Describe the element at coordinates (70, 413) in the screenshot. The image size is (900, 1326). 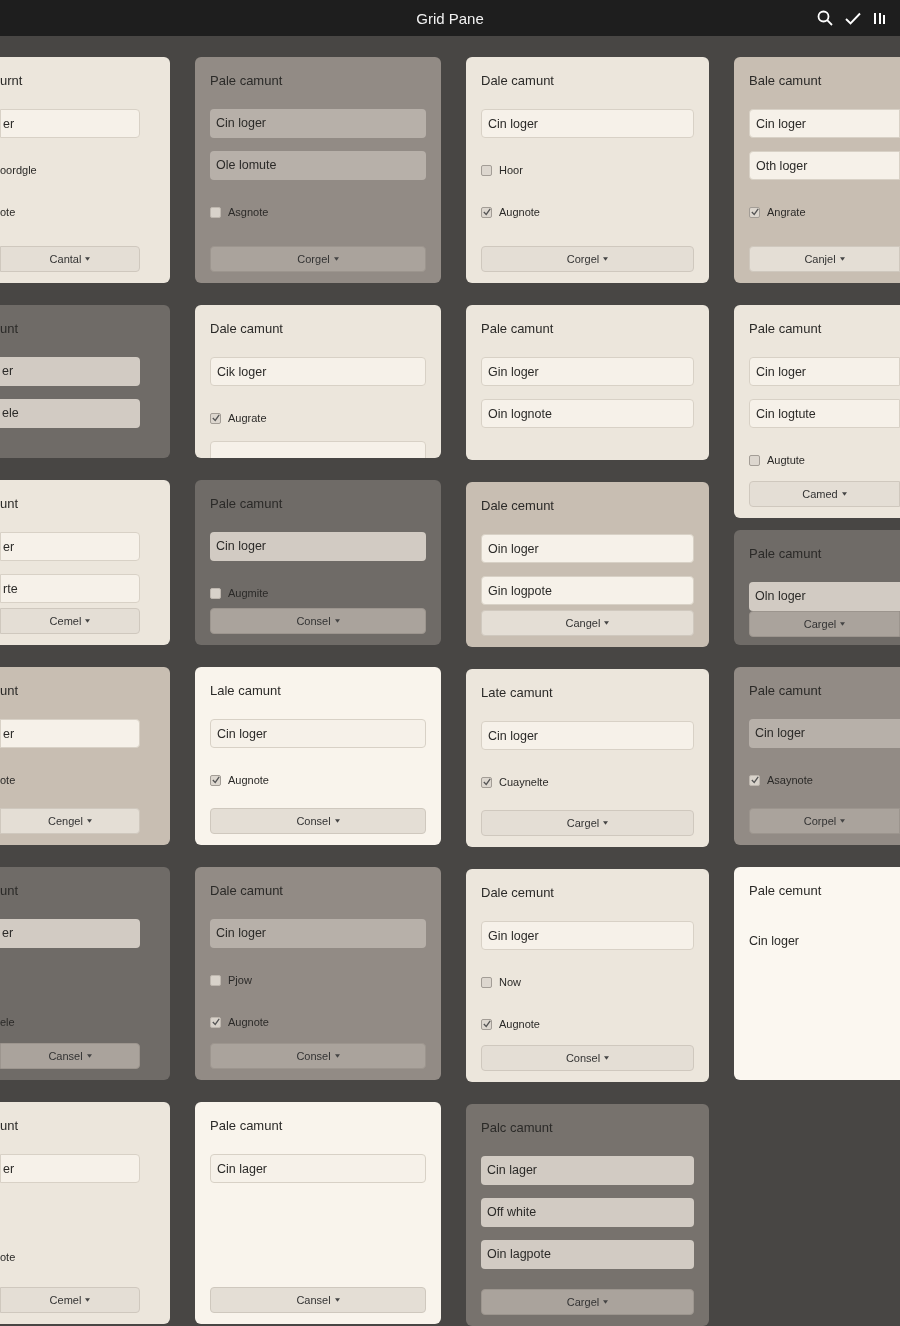
I see `input-field: ele` at that location.